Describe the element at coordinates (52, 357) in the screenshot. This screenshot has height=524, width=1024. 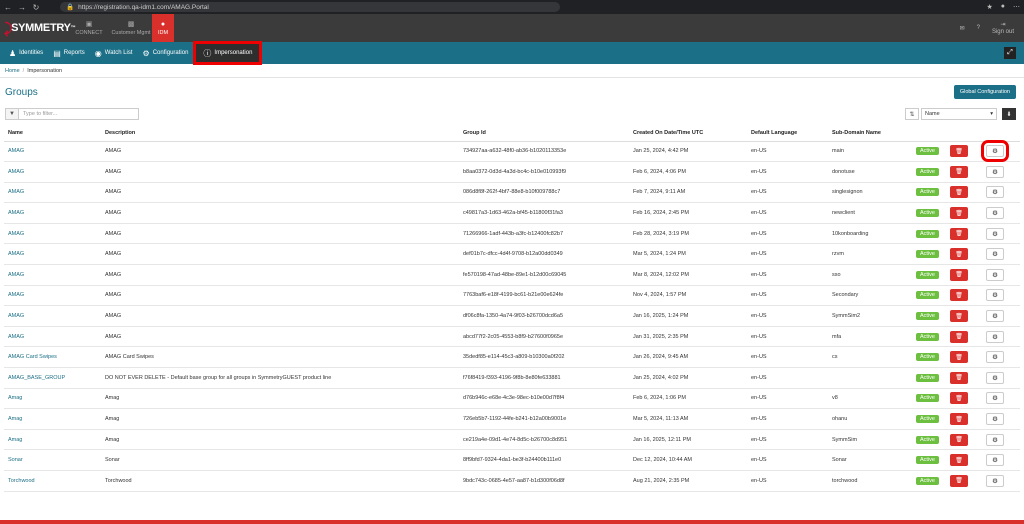
I see `cell-name: AMAG Card Swipes` at that location.